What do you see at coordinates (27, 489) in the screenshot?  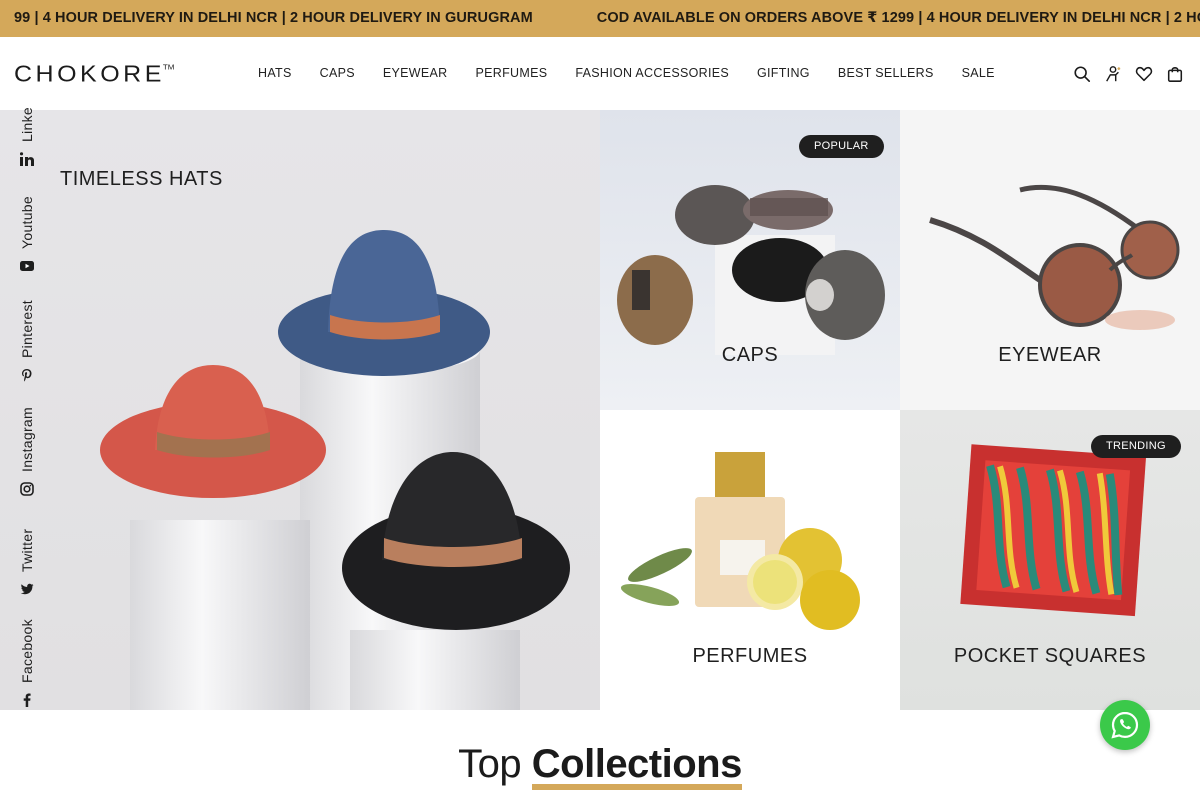 I see `instagram-icon` at bounding box center [27, 489].